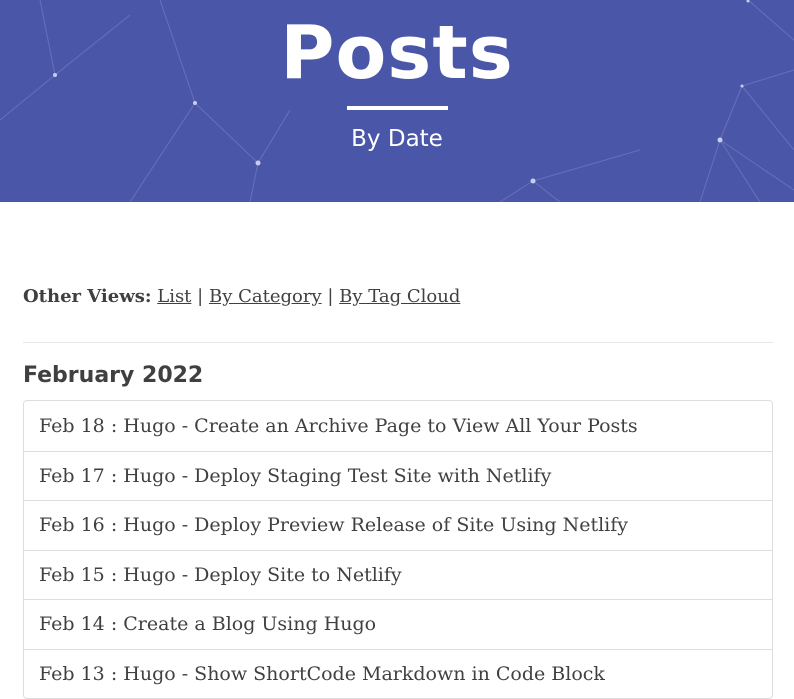 The image size is (794, 699). Describe the element at coordinates (265, 296) in the screenshot. I see `view-link-by-category: By Category` at that location.